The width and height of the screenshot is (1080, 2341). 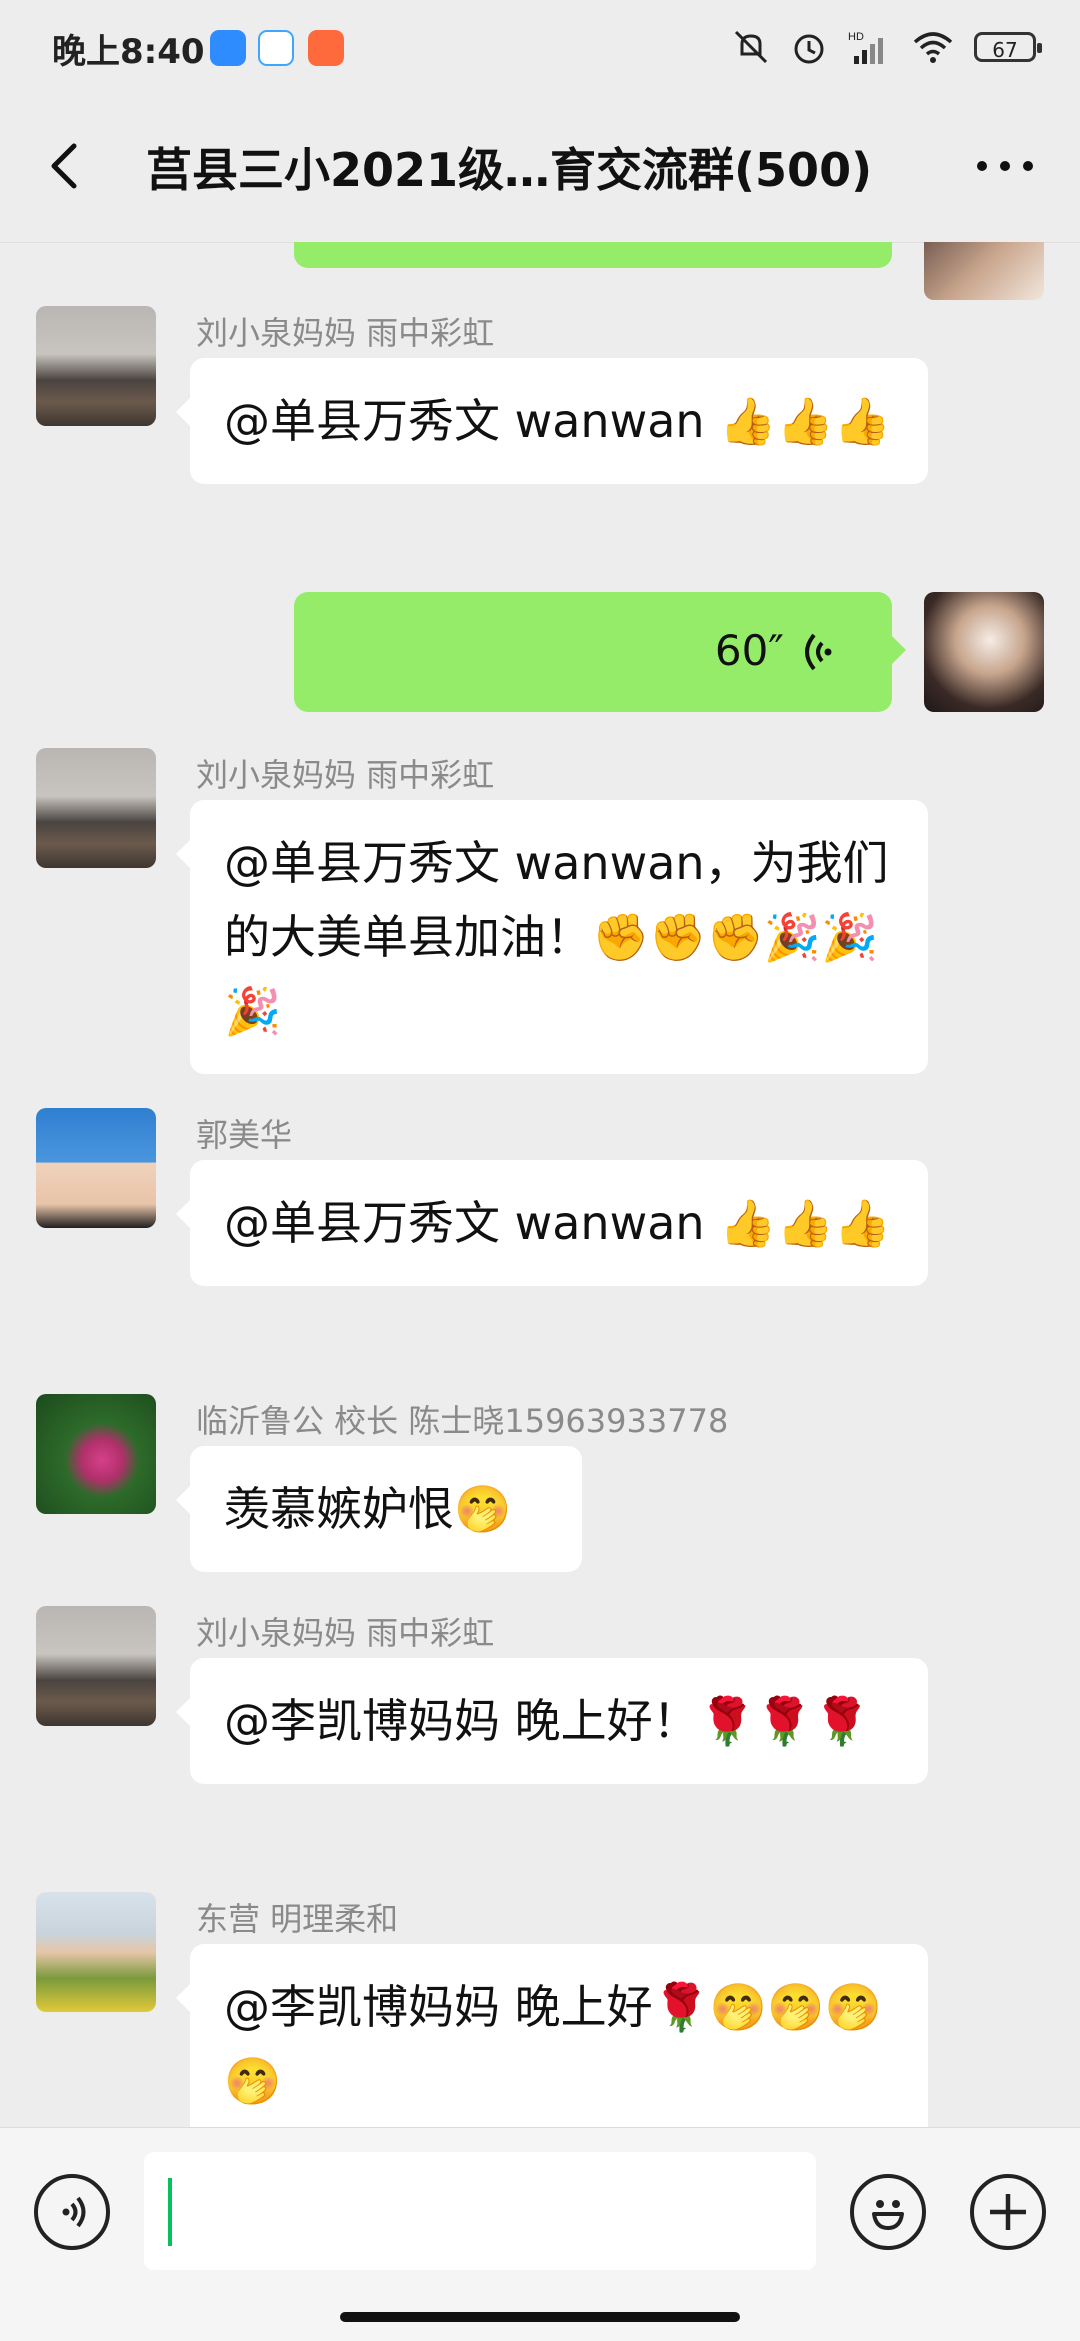 I want to click on mute-icon, so click(x=751, y=47).